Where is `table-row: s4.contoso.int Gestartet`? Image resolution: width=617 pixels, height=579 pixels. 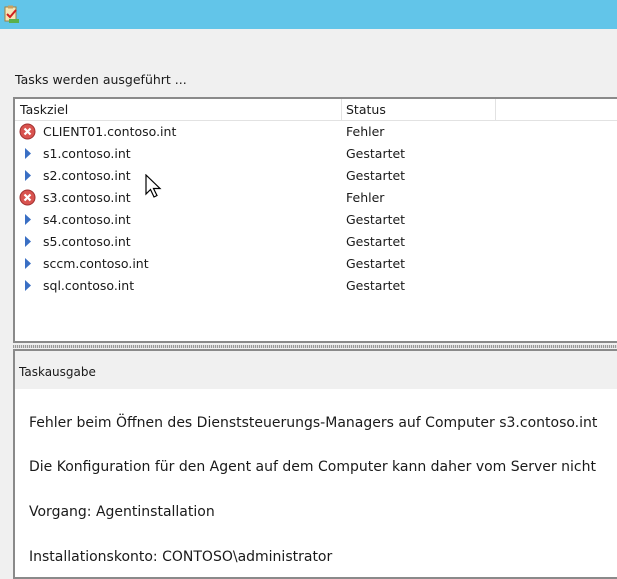
table-row: s4.contoso.int Gestartet is located at coordinates (316, 220).